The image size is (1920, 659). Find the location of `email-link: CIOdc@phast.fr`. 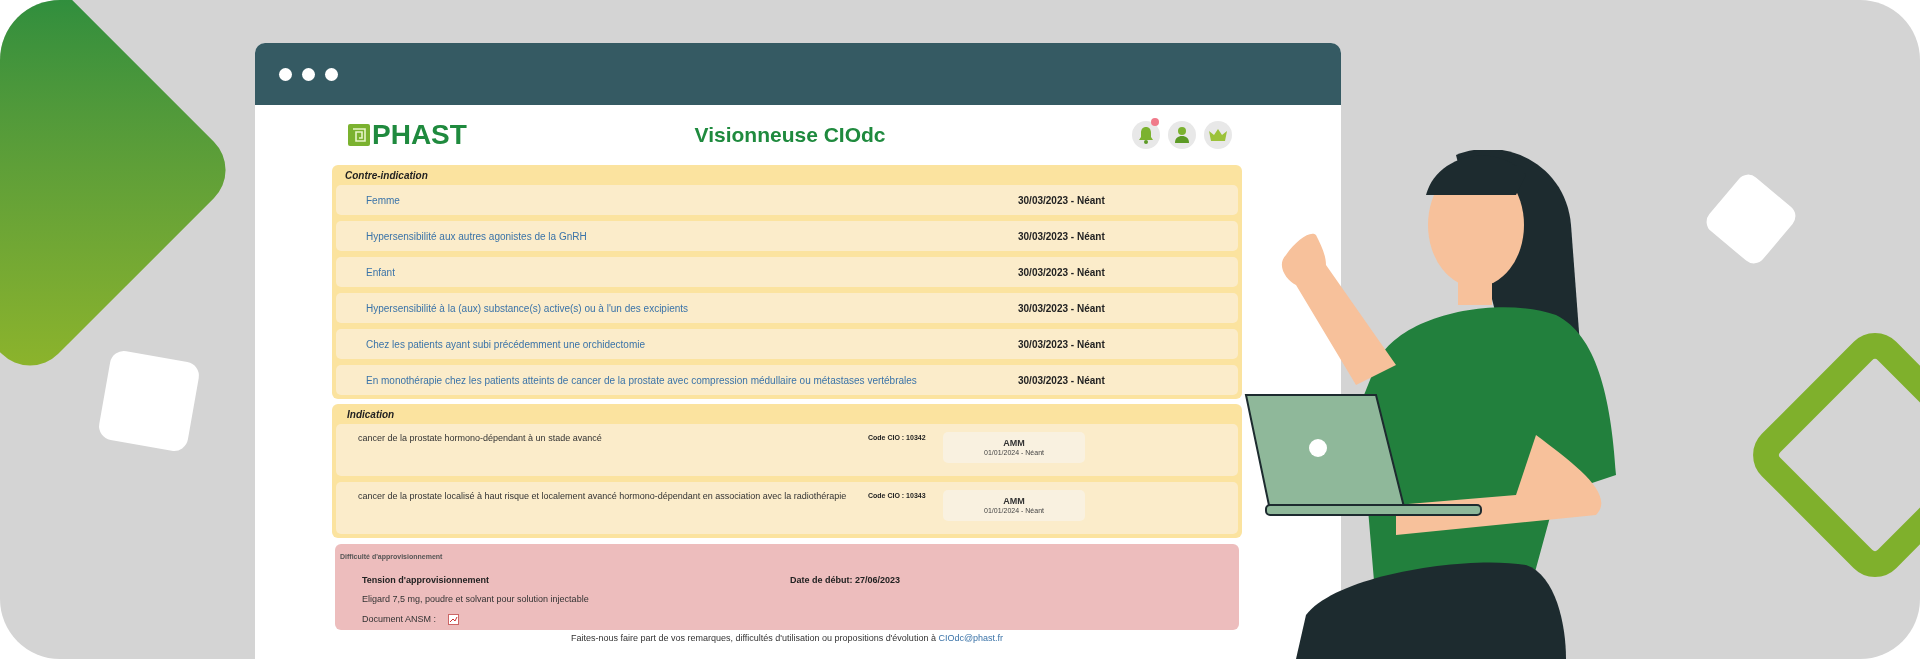

email-link: CIOdc@phast.fr is located at coordinates (971, 638).